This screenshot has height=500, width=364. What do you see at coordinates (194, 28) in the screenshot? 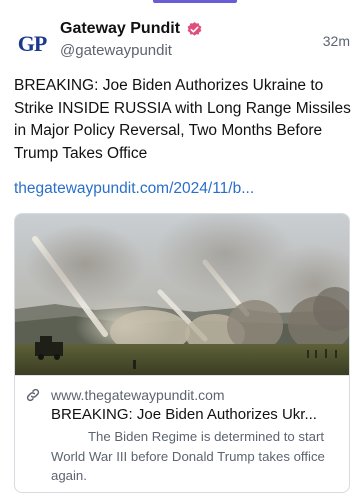
I see `verified-badge-icon` at bounding box center [194, 28].